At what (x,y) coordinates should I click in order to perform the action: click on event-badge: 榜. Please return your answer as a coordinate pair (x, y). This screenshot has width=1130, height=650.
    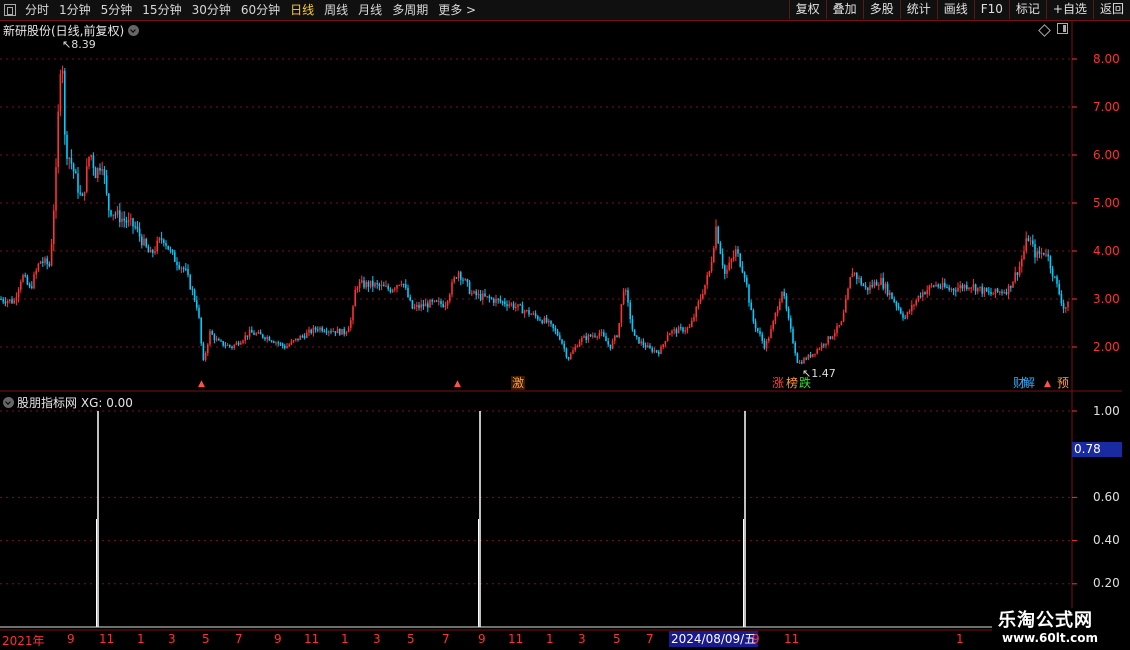
    Looking at the image, I should click on (792, 383).